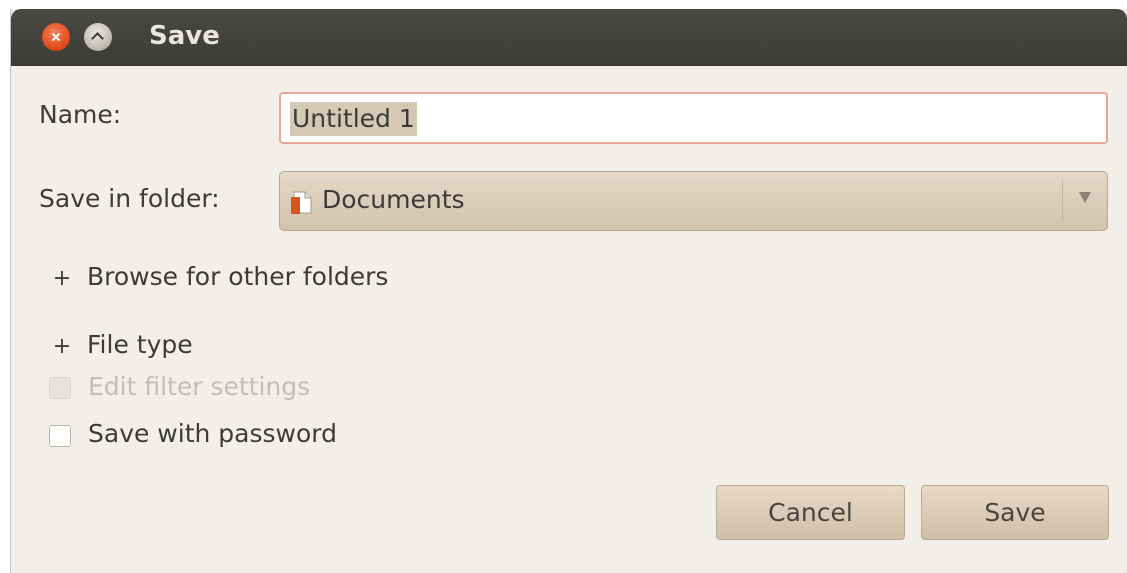  Describe the element at coordinates (810, 512) in the screenshot. I see `cancel-button: Cancel` at that location.